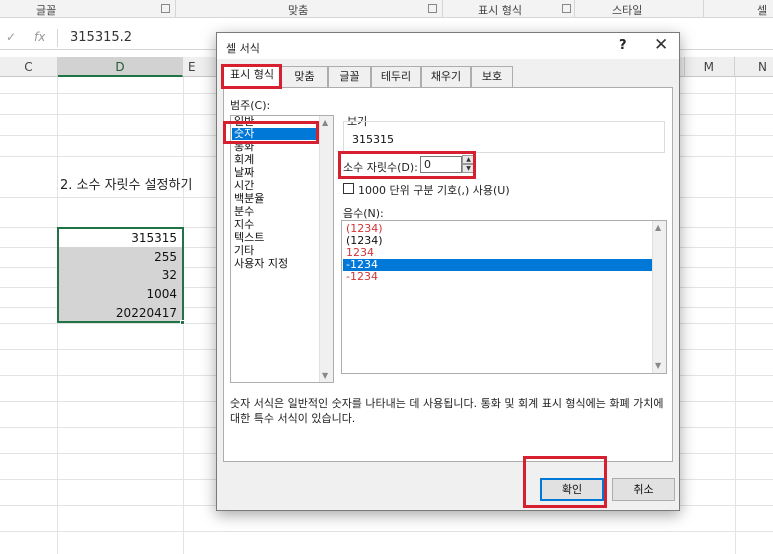  Describe the element at coordinates (11, 37) in the screenshot. I see `checkmark-icon: ✓` at that location.